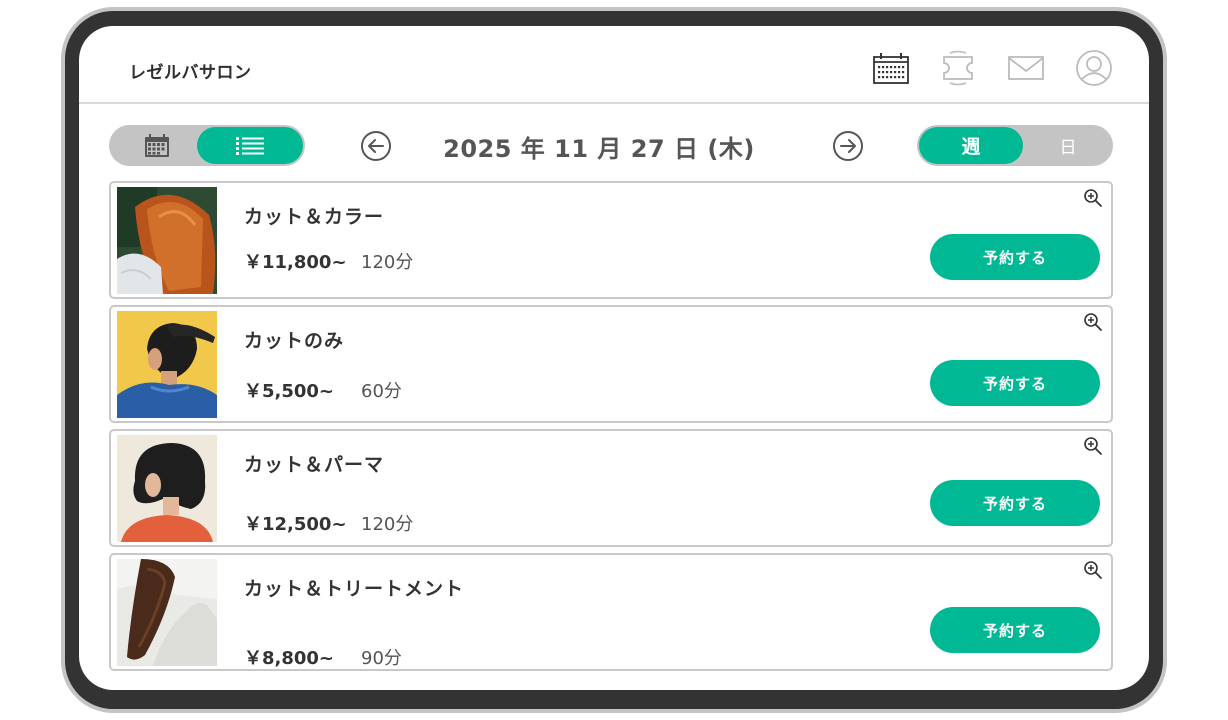 The width and height of the screenshot is (1228, 720). I want to click on current-date: 2025 年 11 月 27 日 (木), so click(599, 149).